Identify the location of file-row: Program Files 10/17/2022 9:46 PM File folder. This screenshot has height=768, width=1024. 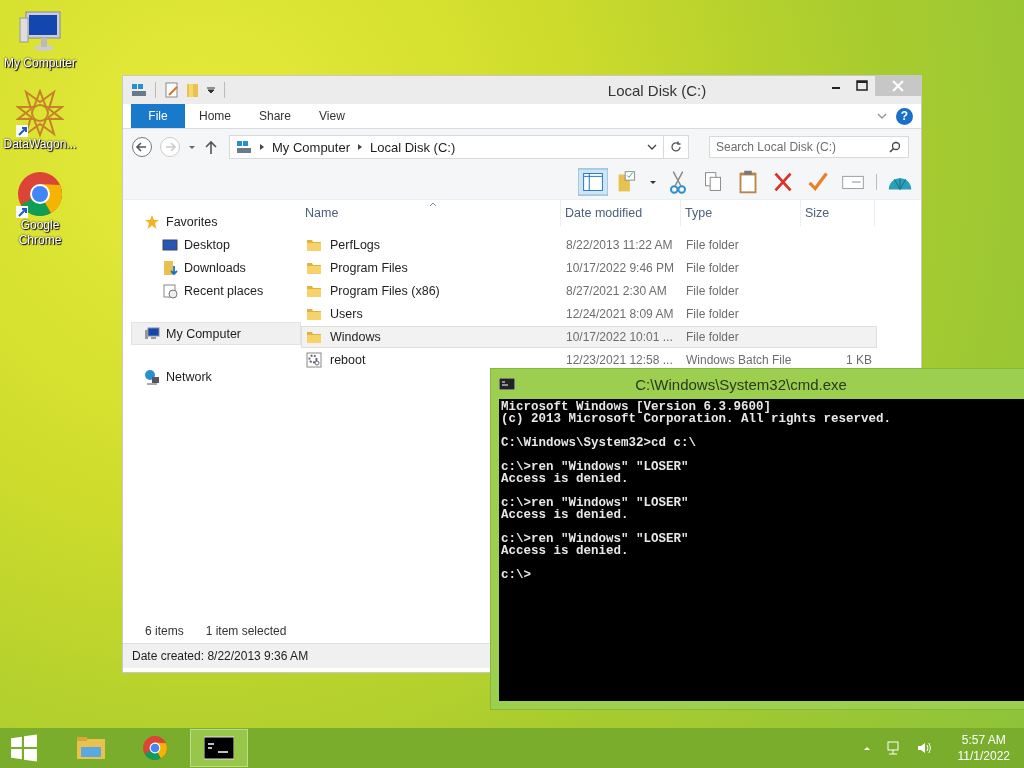
(589, 268).